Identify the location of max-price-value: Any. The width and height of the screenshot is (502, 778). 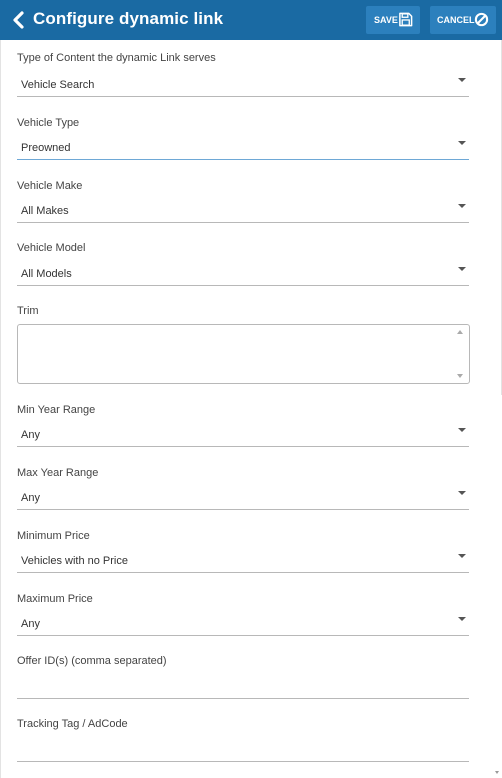
(30, 624).